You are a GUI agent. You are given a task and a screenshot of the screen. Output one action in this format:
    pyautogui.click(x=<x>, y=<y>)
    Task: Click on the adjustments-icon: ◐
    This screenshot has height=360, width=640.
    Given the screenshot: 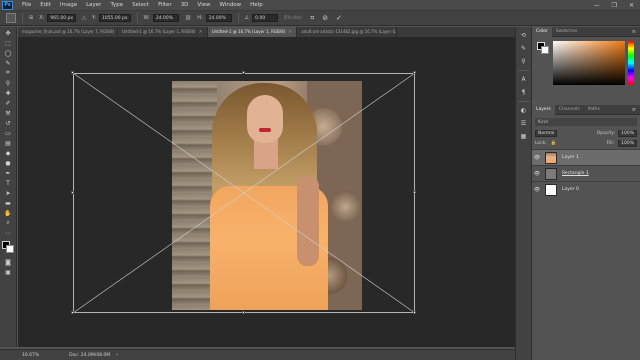 What is the action you would take?
    pyautogui.click(x=524, y=110)
    